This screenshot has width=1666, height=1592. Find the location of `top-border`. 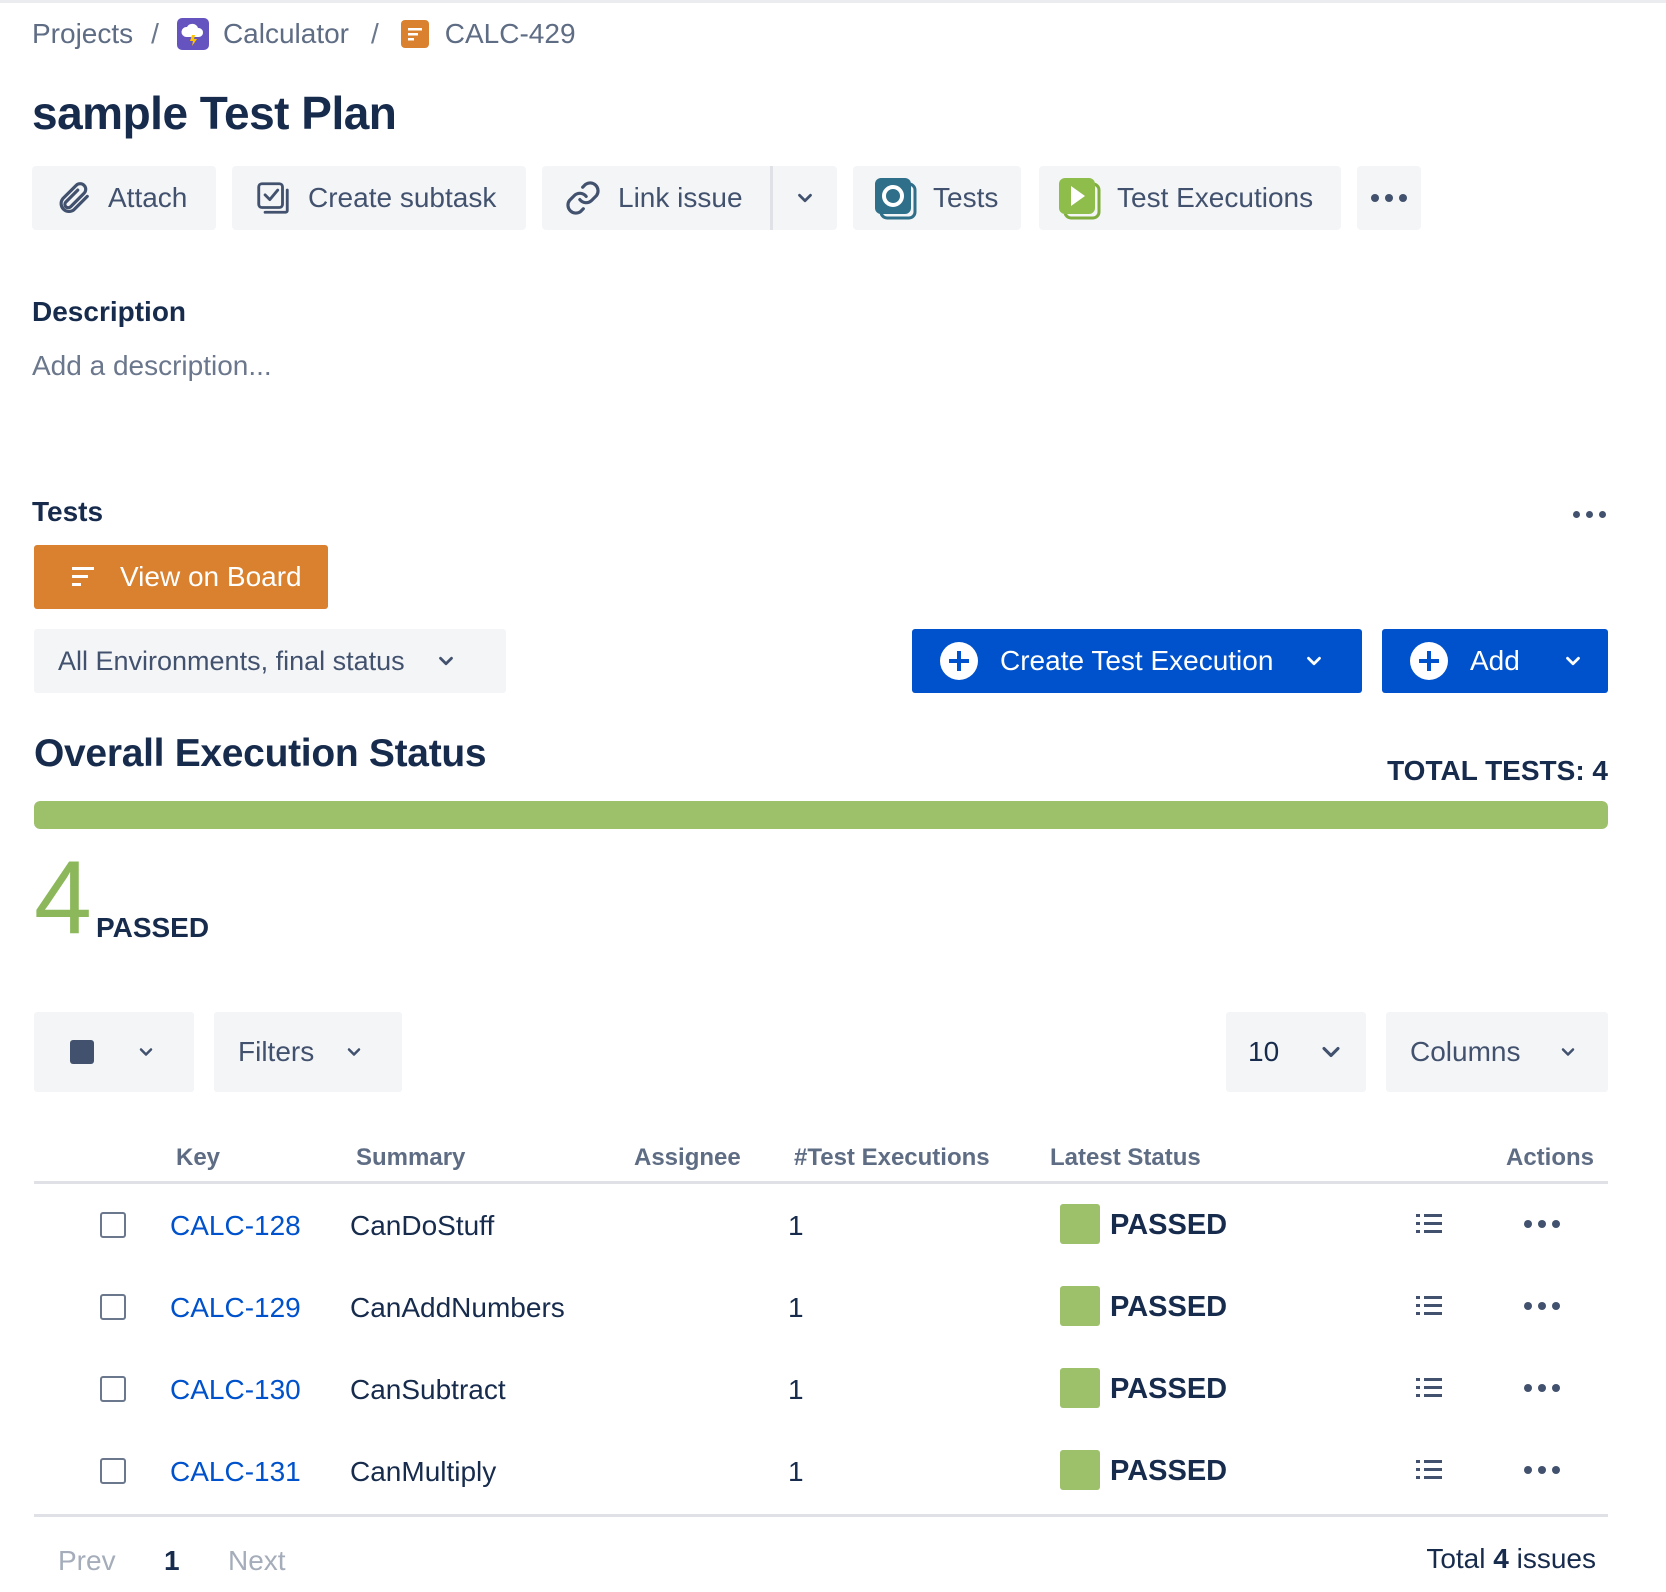

top-border is located at coordinates (833, 1).